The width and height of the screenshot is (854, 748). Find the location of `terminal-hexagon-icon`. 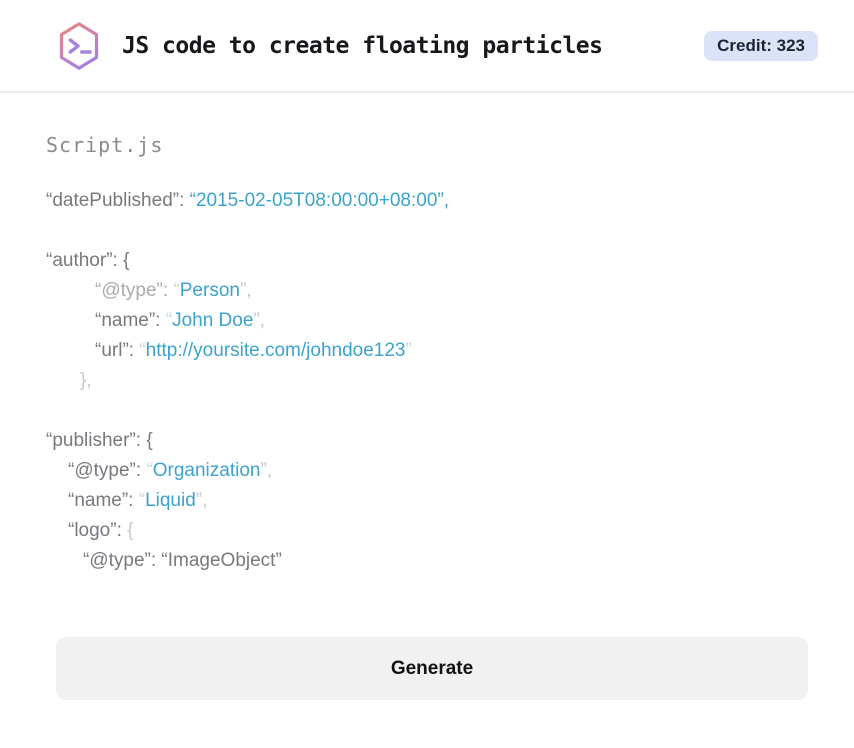

terminal-hexagon-icon is located at coordinates (79, 46).